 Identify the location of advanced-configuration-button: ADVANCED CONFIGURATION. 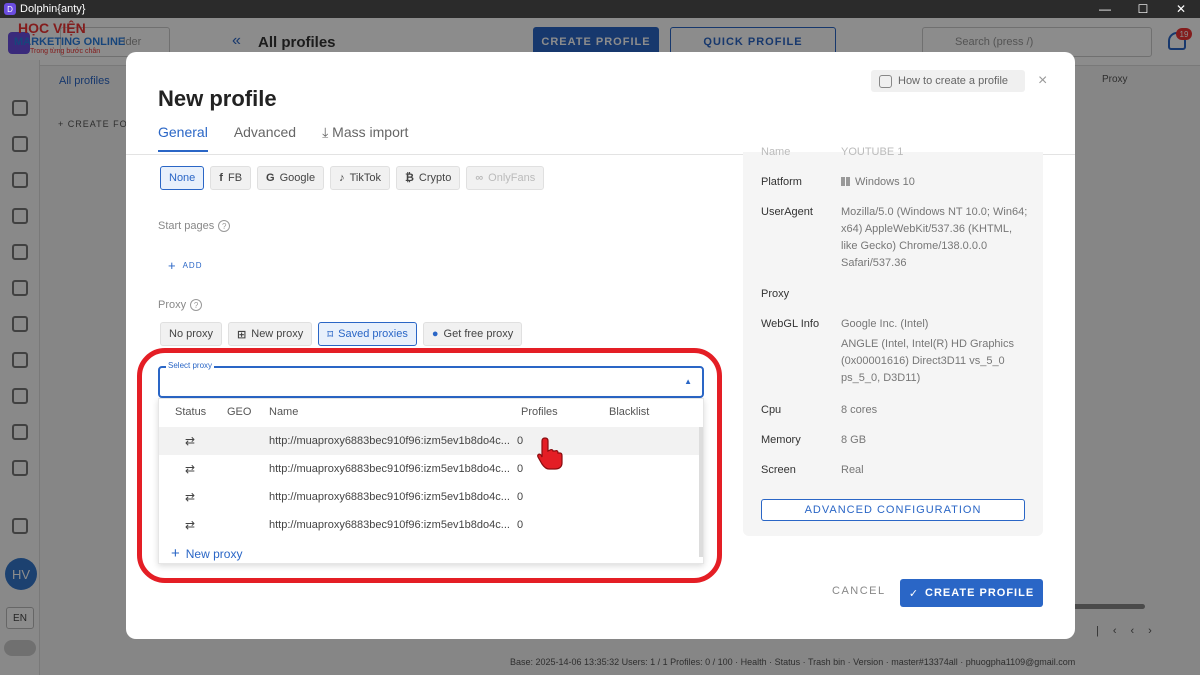
(893, 510).